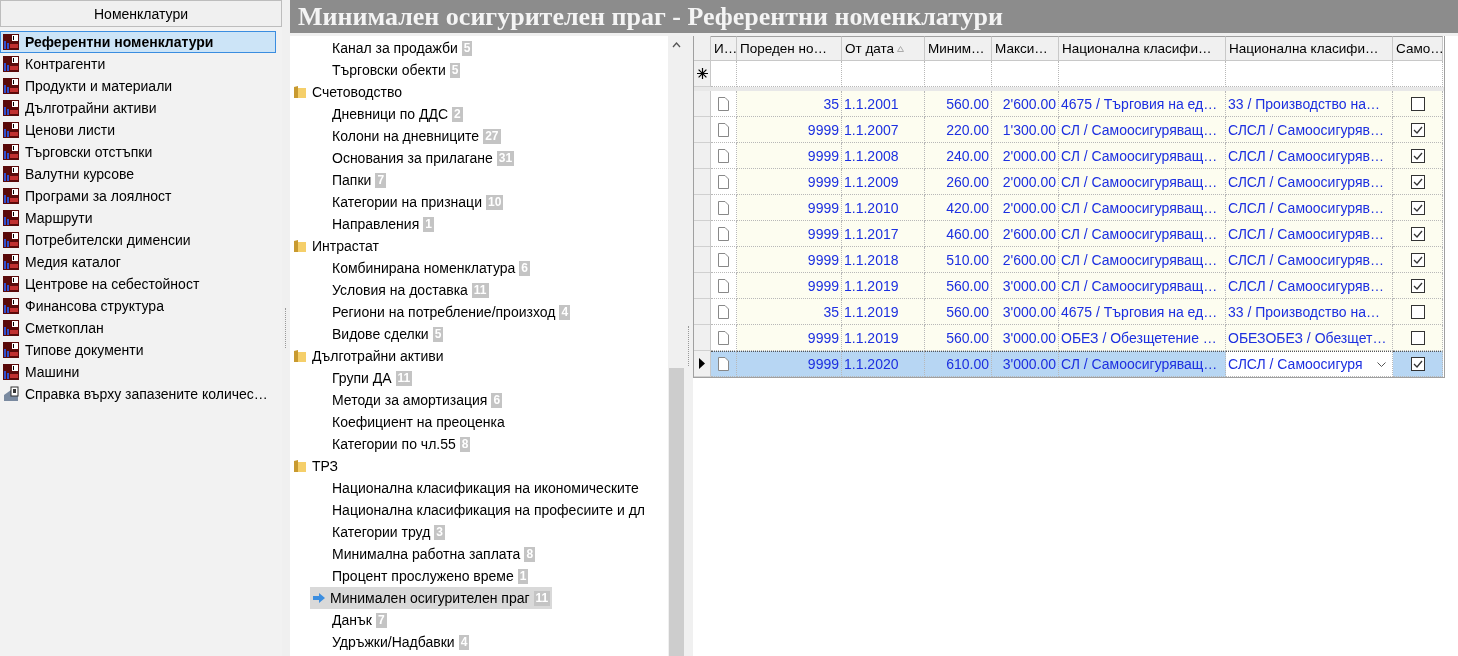 The image size is (1458, 656). I want to click on nav-item: Програми за лоялност, so click(138, 196).